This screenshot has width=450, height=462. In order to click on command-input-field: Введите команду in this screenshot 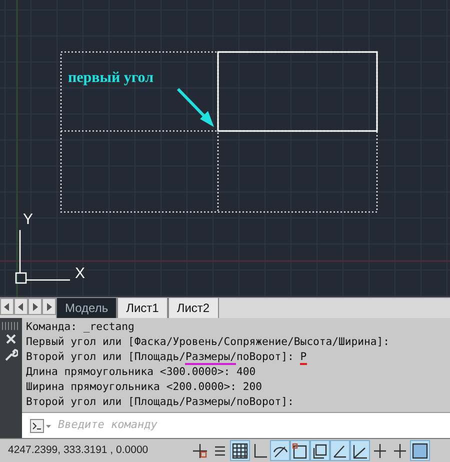, I will do `click(249, 425)`.